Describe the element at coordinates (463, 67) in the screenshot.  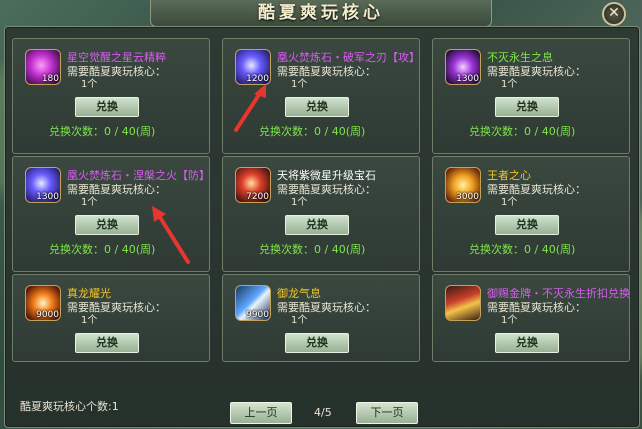
I see `violet-orb-icon: 1300` at that location.